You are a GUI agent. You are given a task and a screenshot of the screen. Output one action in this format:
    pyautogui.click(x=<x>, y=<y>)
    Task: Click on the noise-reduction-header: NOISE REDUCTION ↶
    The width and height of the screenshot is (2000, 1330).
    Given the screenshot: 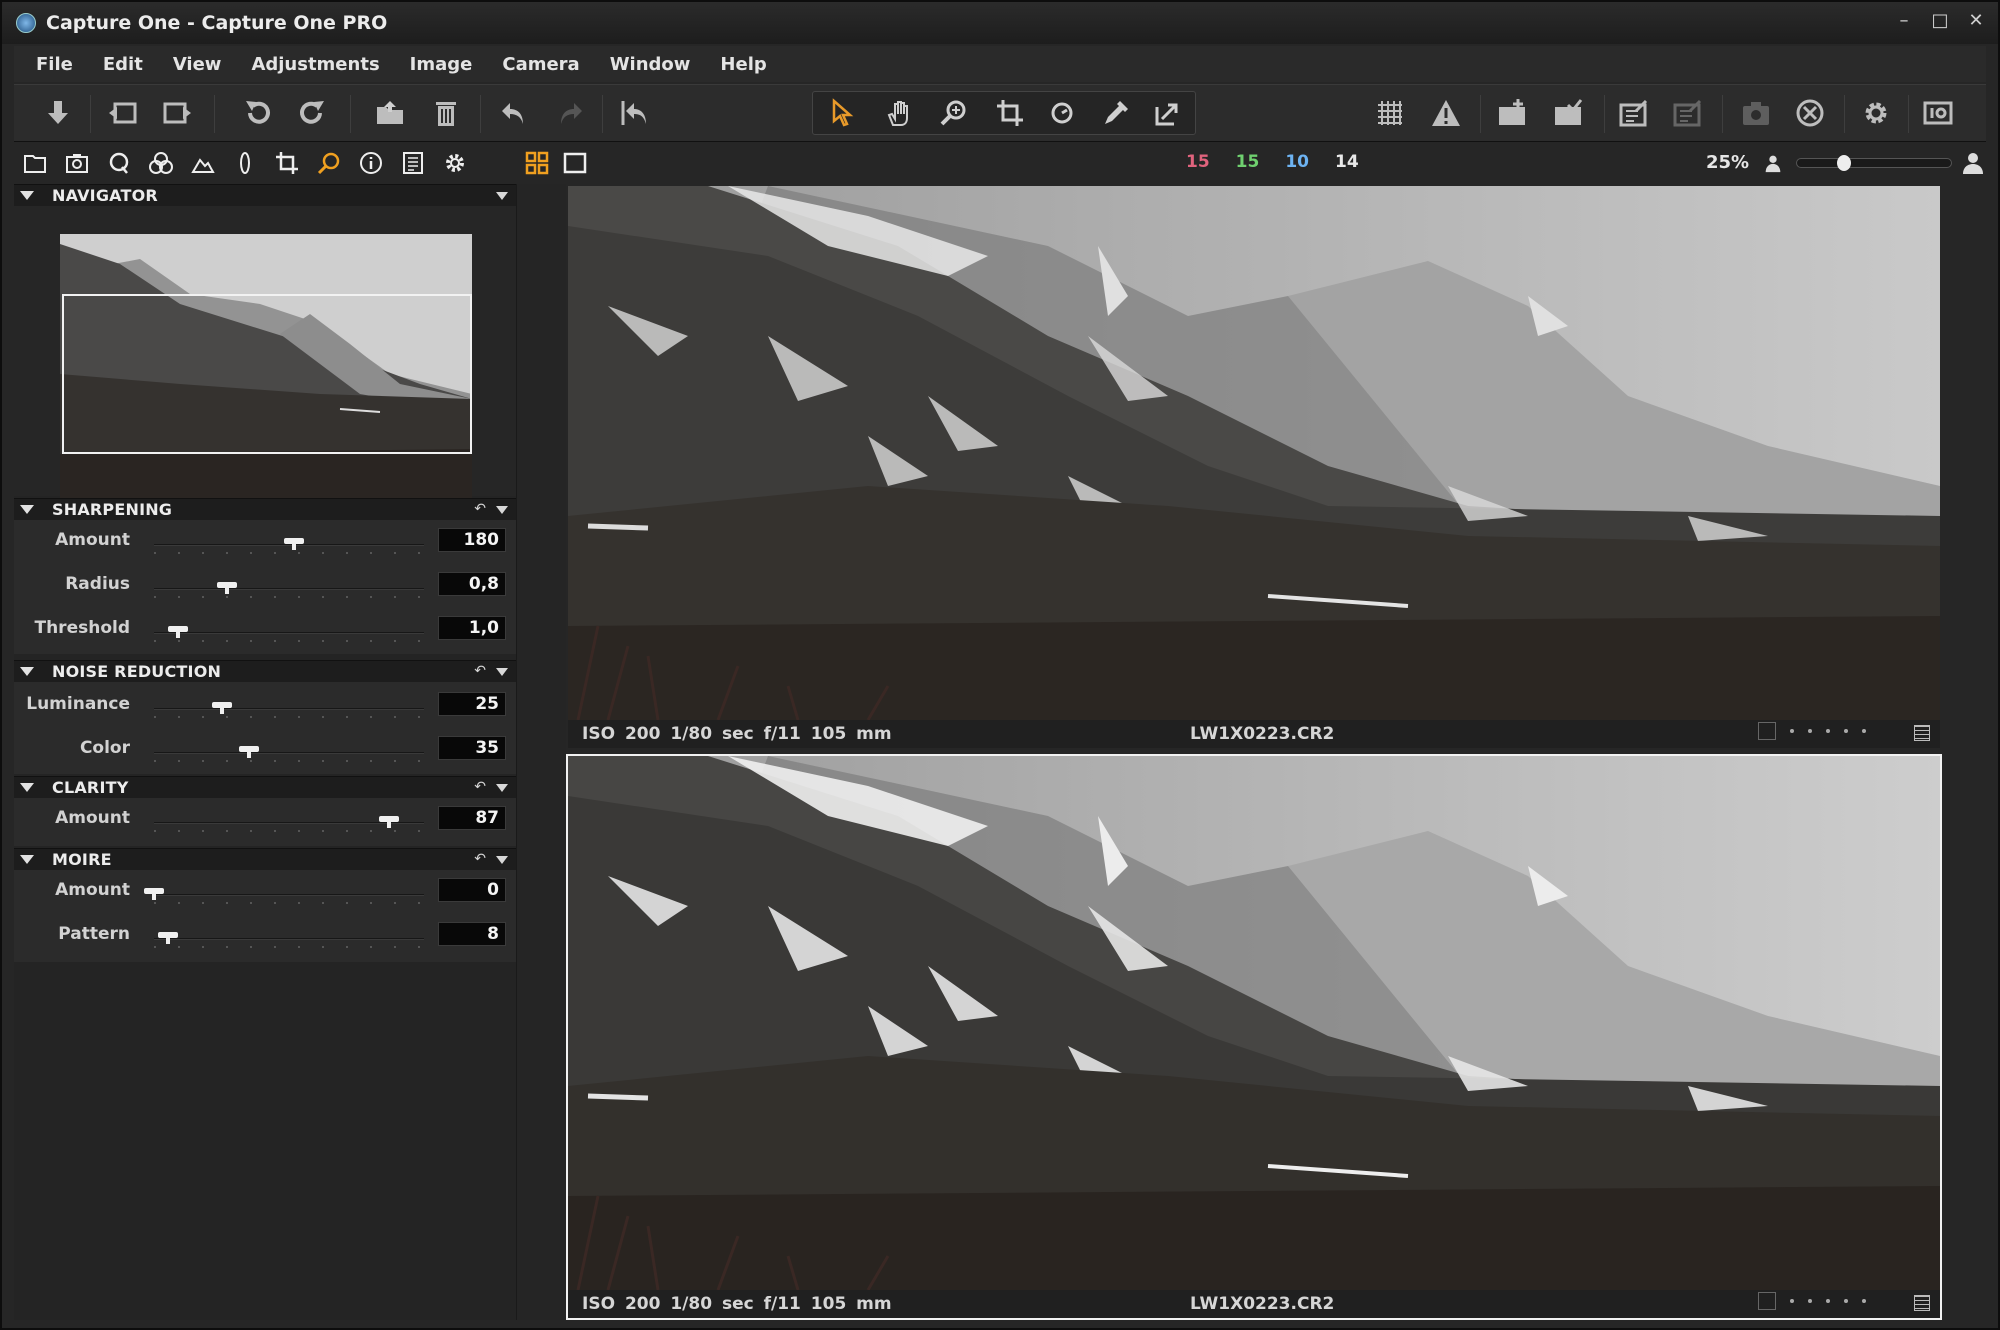 What is the action you would take?
    pyautogui.click(x=265, y=671)
    